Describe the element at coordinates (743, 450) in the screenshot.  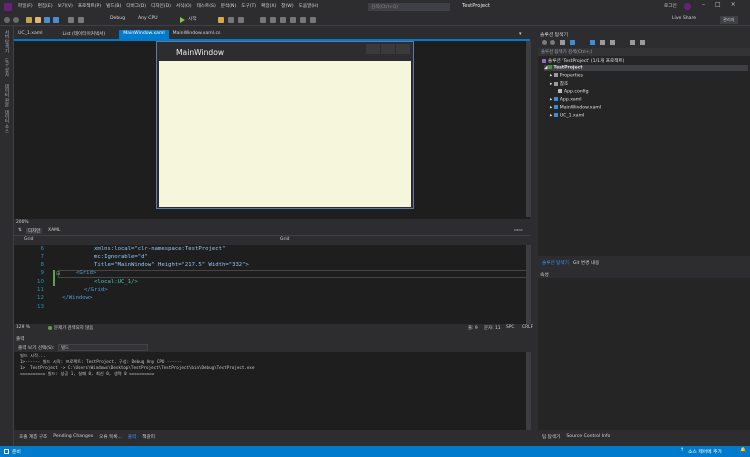
I see `notification-icon: 🔔` at that location.